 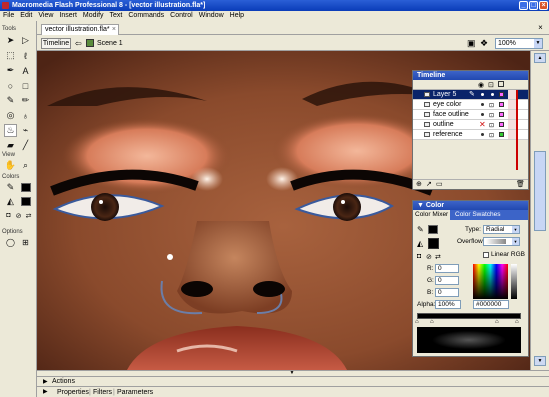 What do you see at coordinates (523, 5) in the screenshot?
I see `minimize-button: _` at bounding box center [523, 5].